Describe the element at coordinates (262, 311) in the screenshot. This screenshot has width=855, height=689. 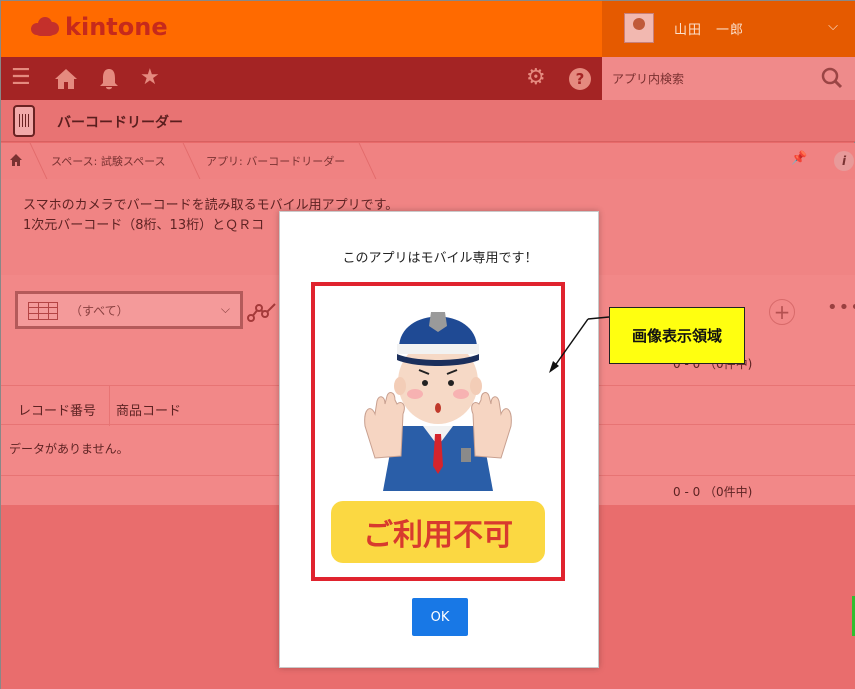
I see `graph-icon` at that location.